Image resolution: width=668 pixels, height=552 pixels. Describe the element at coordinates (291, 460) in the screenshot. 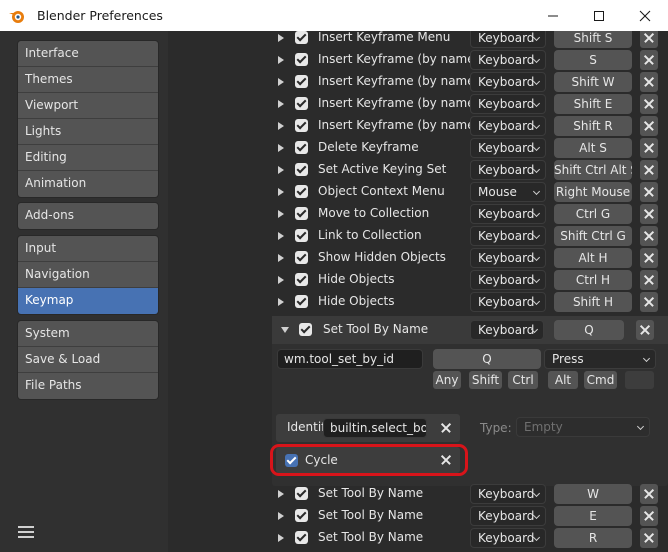

I see `cycle-checkbox` at that location.